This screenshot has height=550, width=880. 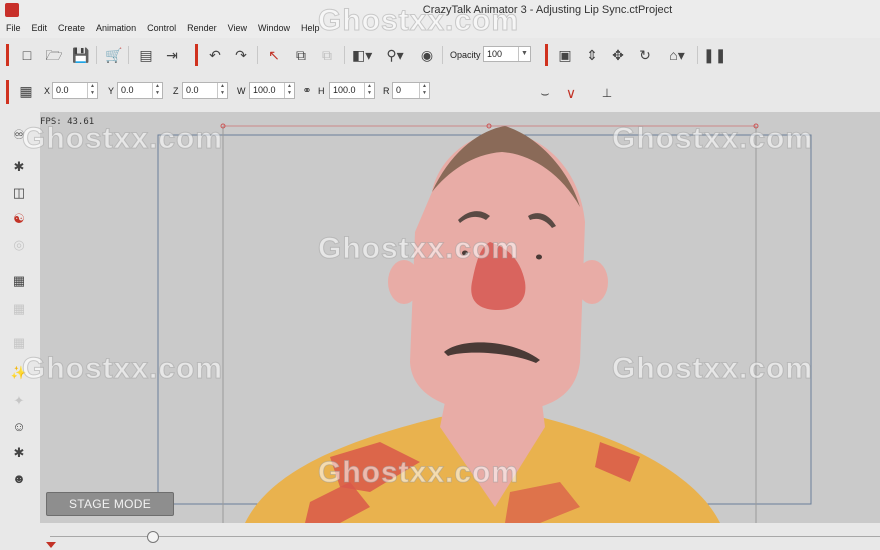 What do you see at coordinates (310, 30) in the screenshot?
I see `menu-help: Help` at bounding box center [310, 30].